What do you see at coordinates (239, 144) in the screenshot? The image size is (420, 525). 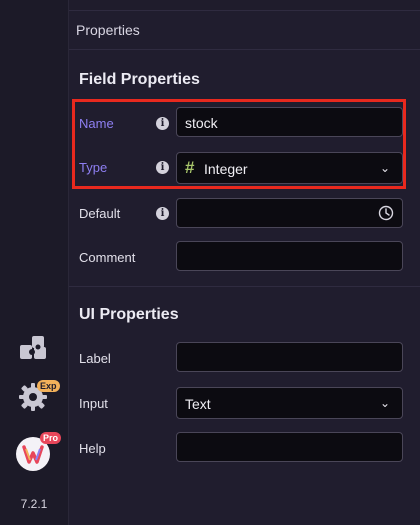 I see `highlight-box` at bounding box center [239, 144].